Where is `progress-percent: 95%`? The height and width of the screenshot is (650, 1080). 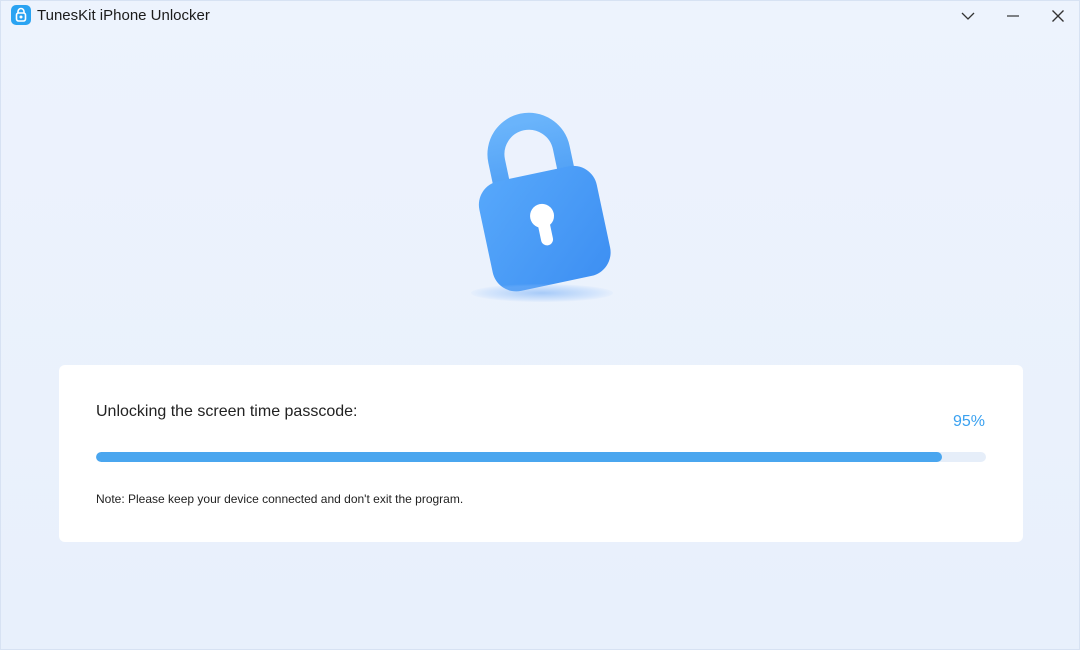 progress-percent: 95% is located at coordinates (968, 421).